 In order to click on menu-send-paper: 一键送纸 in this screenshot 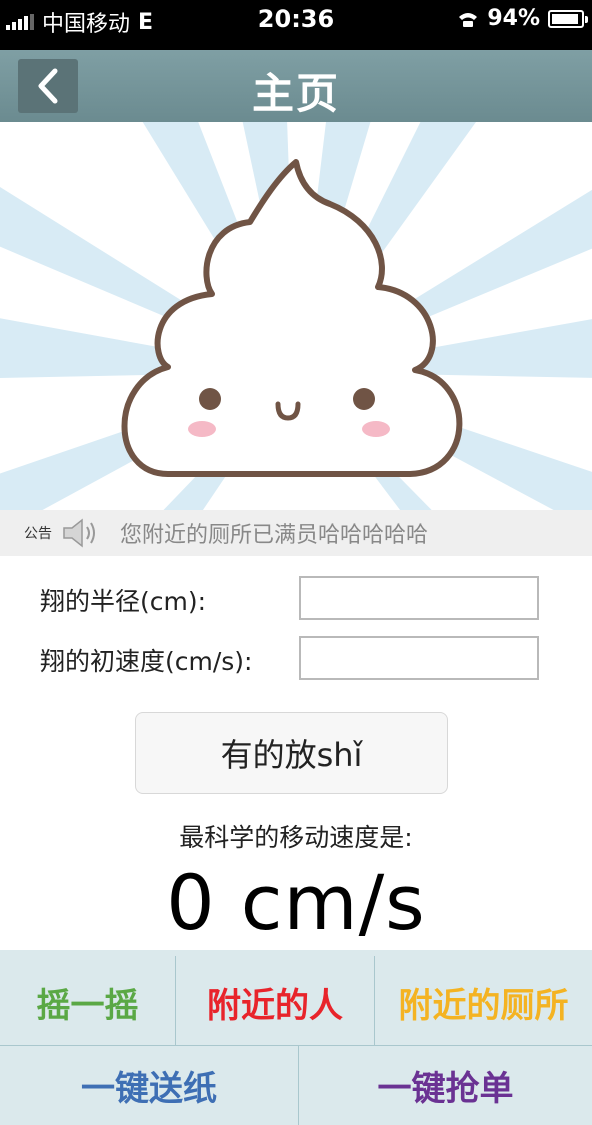, I will do `click(149, 1085)`.